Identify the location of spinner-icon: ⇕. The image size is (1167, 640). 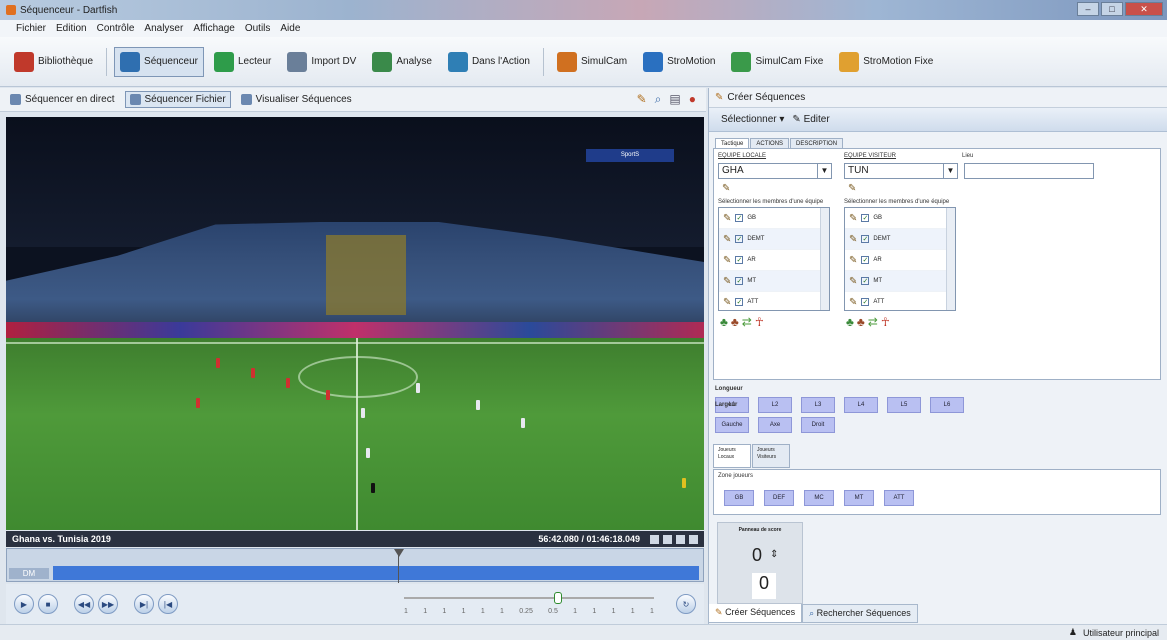
(774, 554).